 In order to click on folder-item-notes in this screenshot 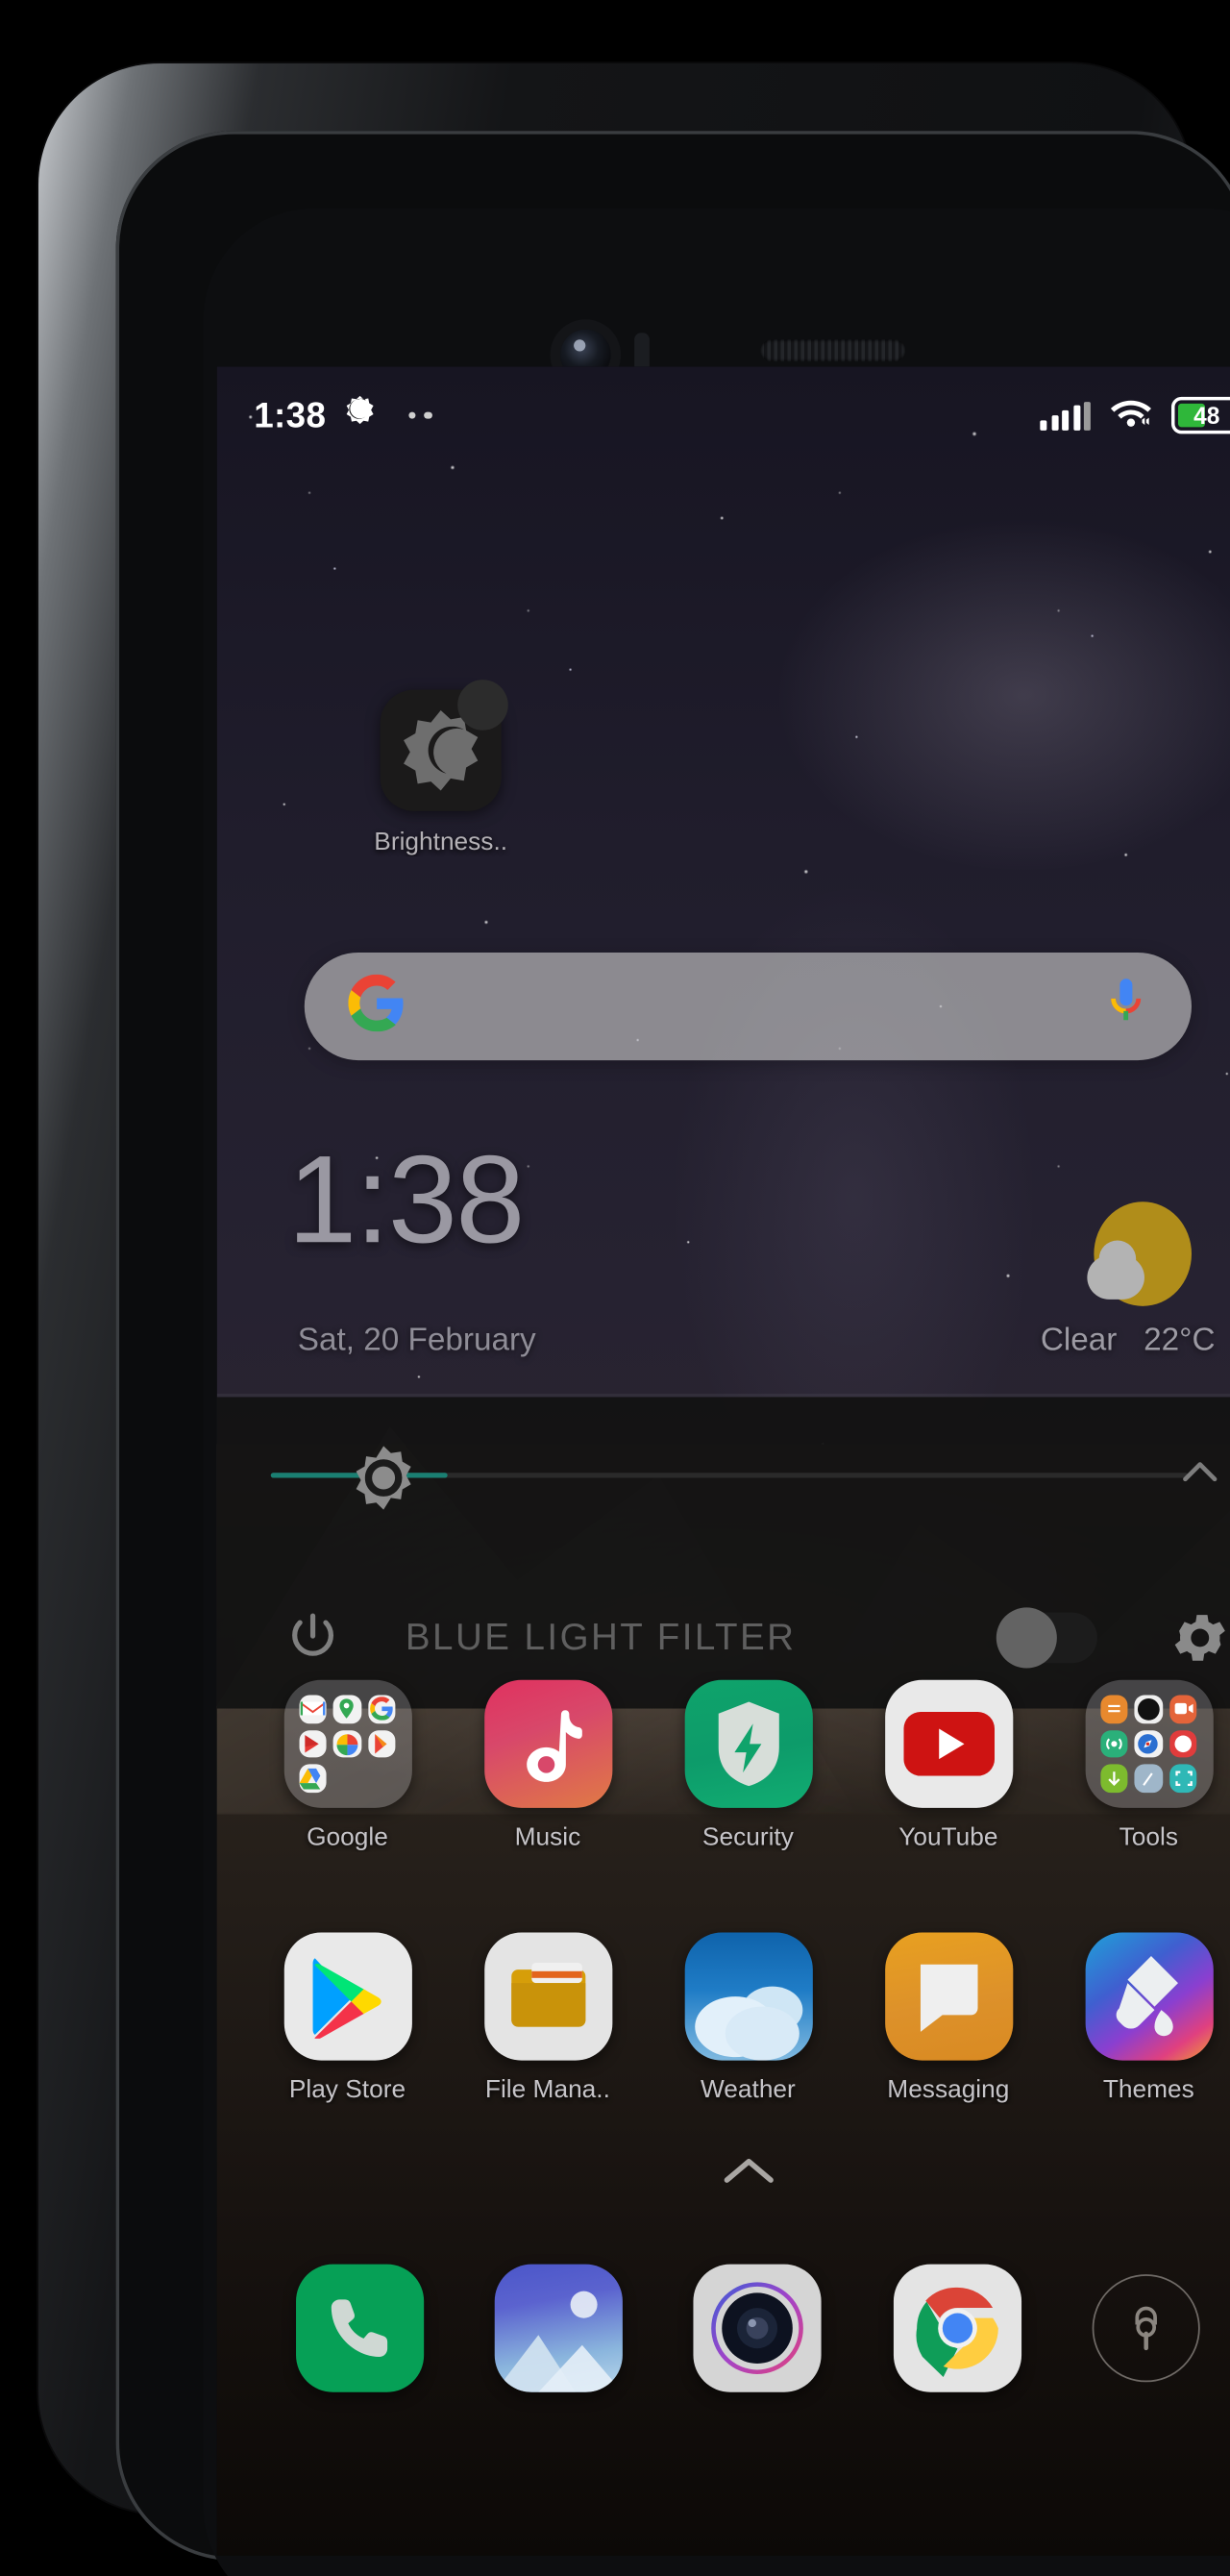, I will do `click(1114, 1709)`.